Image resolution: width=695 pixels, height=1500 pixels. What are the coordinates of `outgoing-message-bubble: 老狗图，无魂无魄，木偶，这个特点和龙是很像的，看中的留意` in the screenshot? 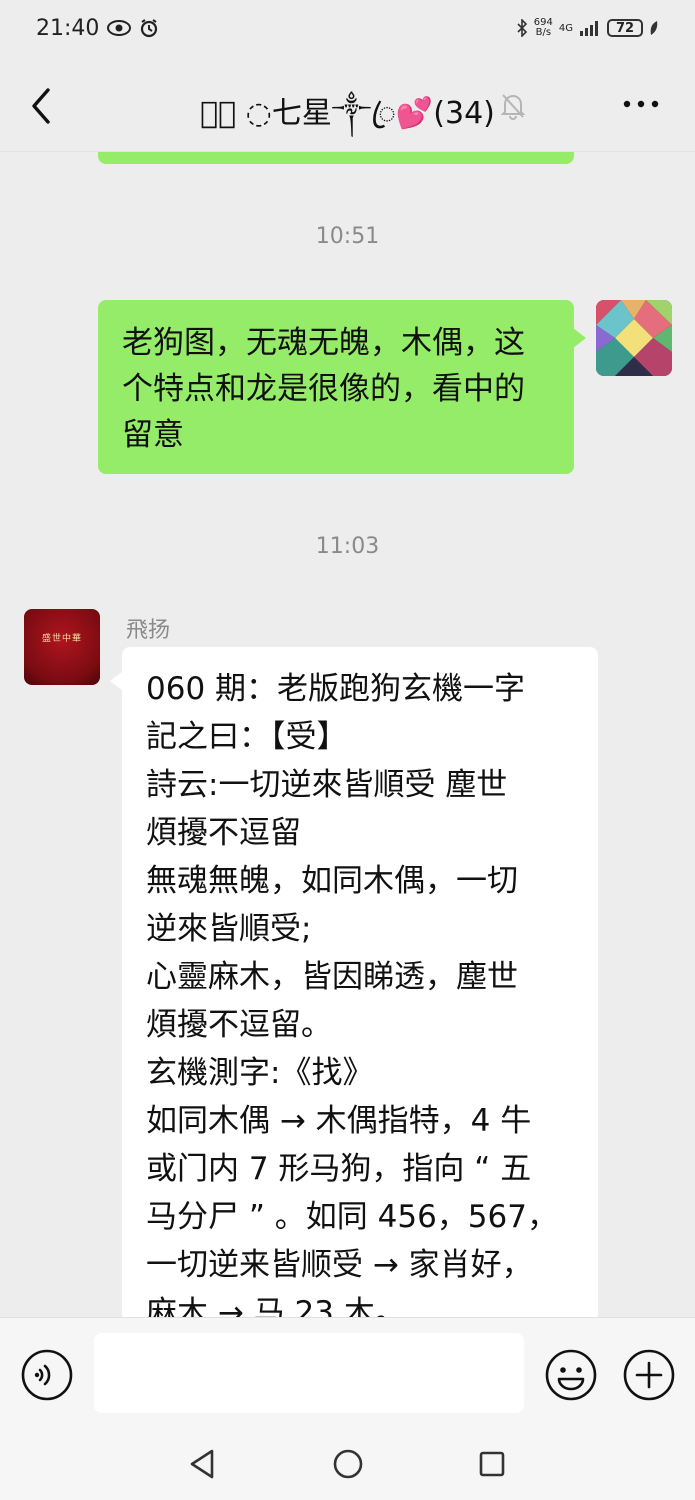 It's located at (342, 387).